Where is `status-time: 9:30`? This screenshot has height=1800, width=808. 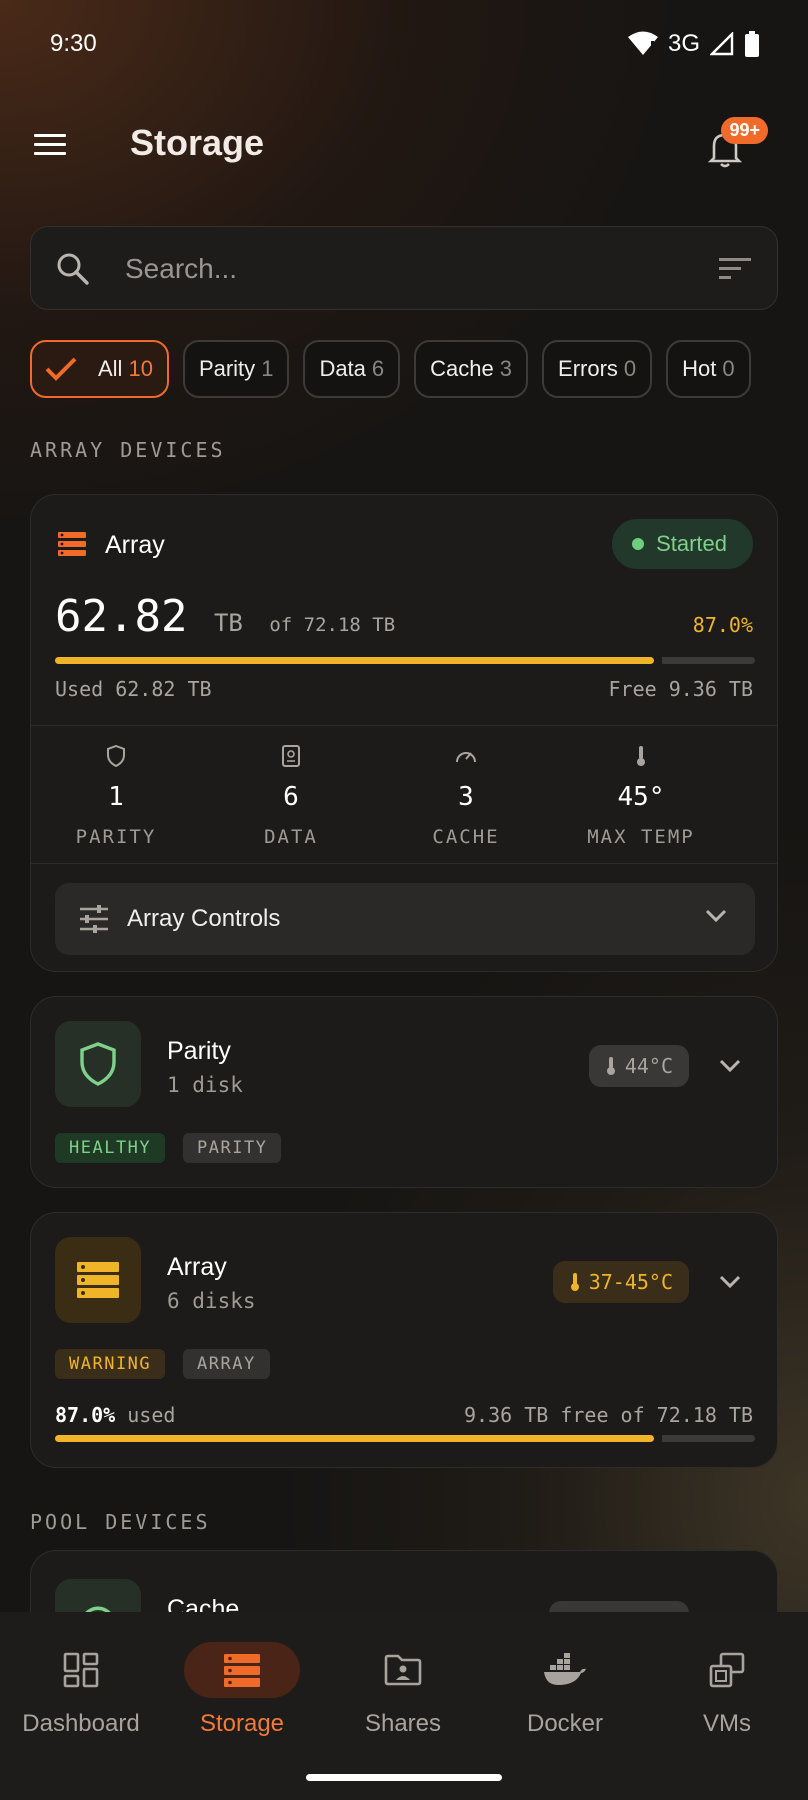
status-time: 9:30 is located at coordinates (73, 43).